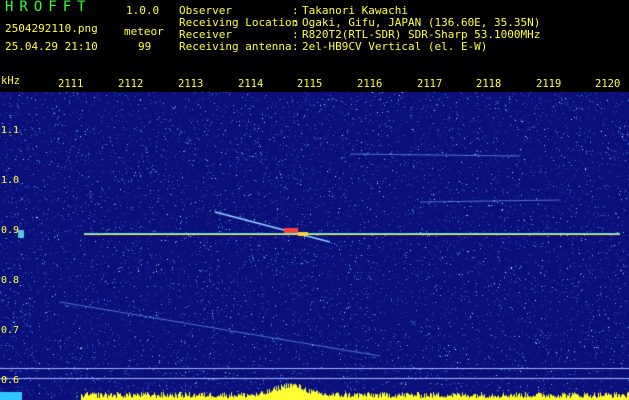 The width and height of the screenshot is (629, 400). Describe the element at coordinates (143, 10) in the screenshot. I see `app-version: 1.0.0` at that location.